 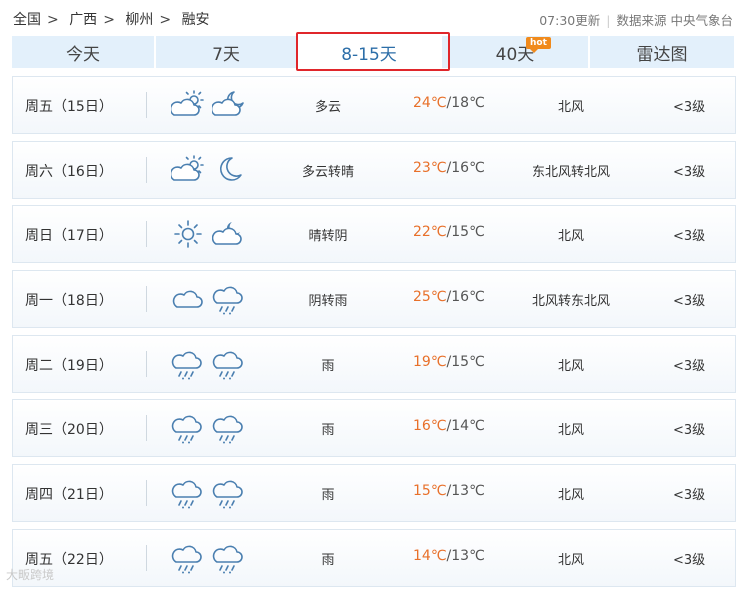 I want to click on breadcrumb-item-county: 融安, so click(x=195, y=20).